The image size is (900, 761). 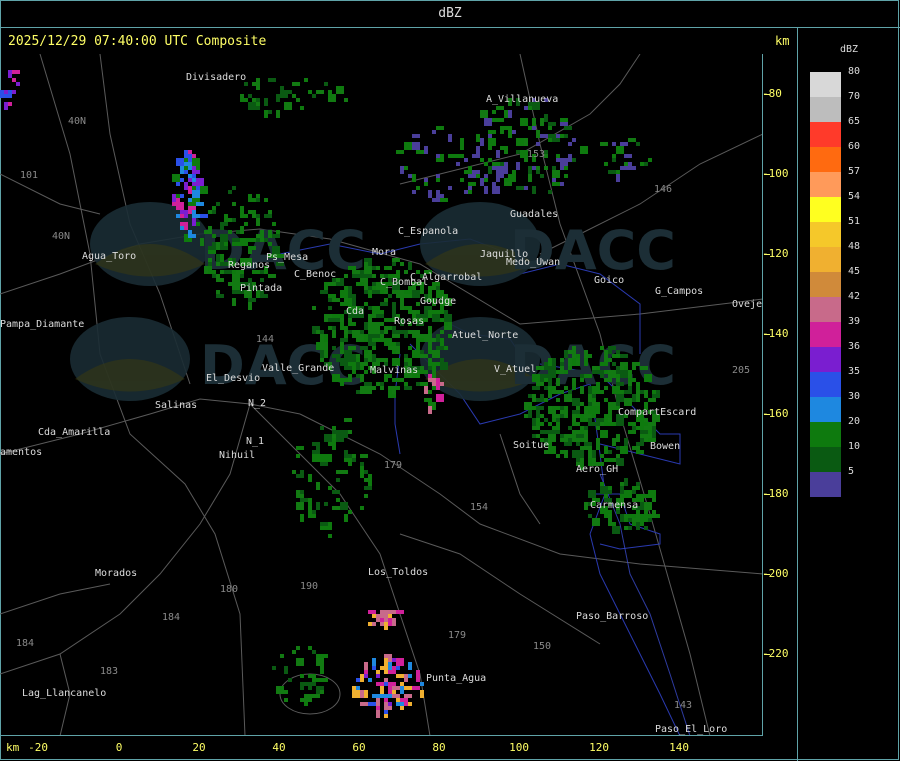 What do you see at coordinates (597, 469) in the screenshot?
I see `place-label: Aero_GH` at bounding box center [597, 469].